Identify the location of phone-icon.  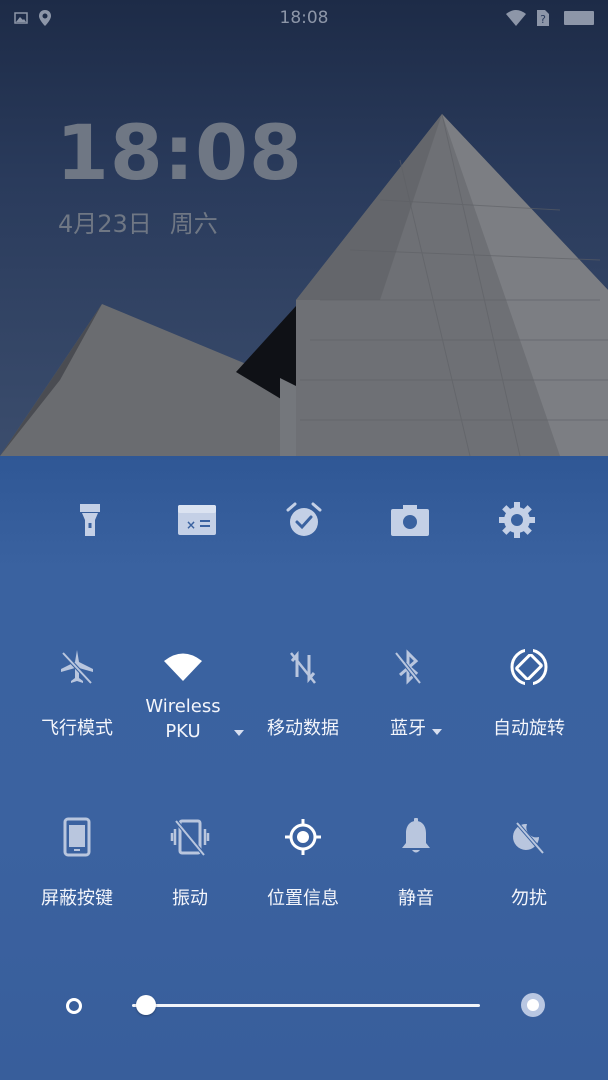
(77, 837).